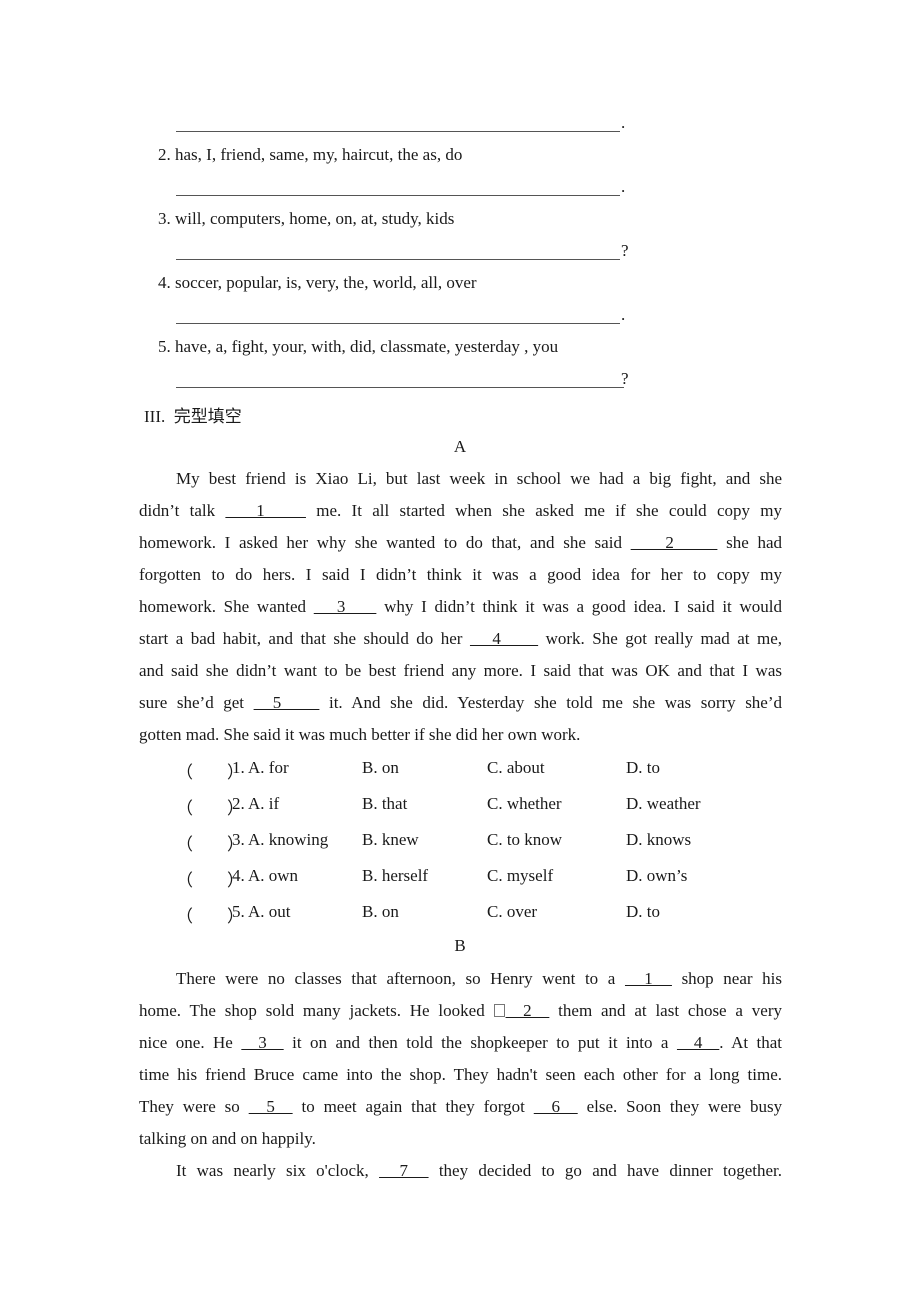  I want to click on text: else. Soon they were busy, so click(684, 1106).